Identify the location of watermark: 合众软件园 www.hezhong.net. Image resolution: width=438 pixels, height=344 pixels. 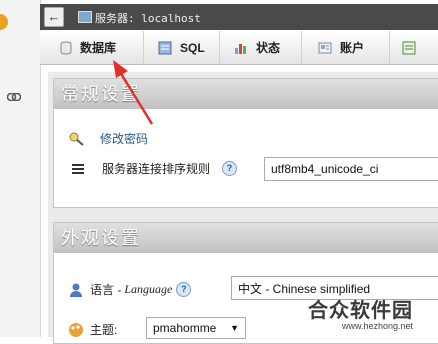
(360, 312).